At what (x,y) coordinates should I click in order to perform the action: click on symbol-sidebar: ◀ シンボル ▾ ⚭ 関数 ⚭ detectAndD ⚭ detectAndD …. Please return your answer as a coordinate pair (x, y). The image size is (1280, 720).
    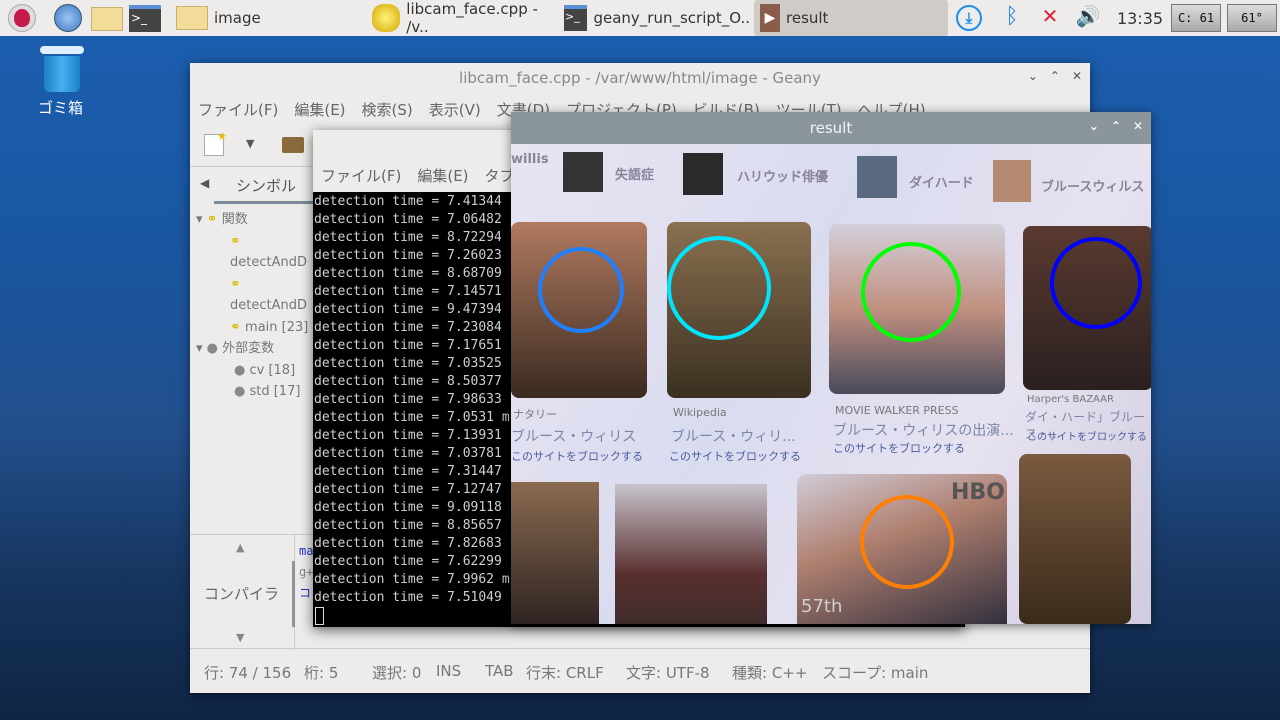
    Looking at the image, I should click on (252, 350).